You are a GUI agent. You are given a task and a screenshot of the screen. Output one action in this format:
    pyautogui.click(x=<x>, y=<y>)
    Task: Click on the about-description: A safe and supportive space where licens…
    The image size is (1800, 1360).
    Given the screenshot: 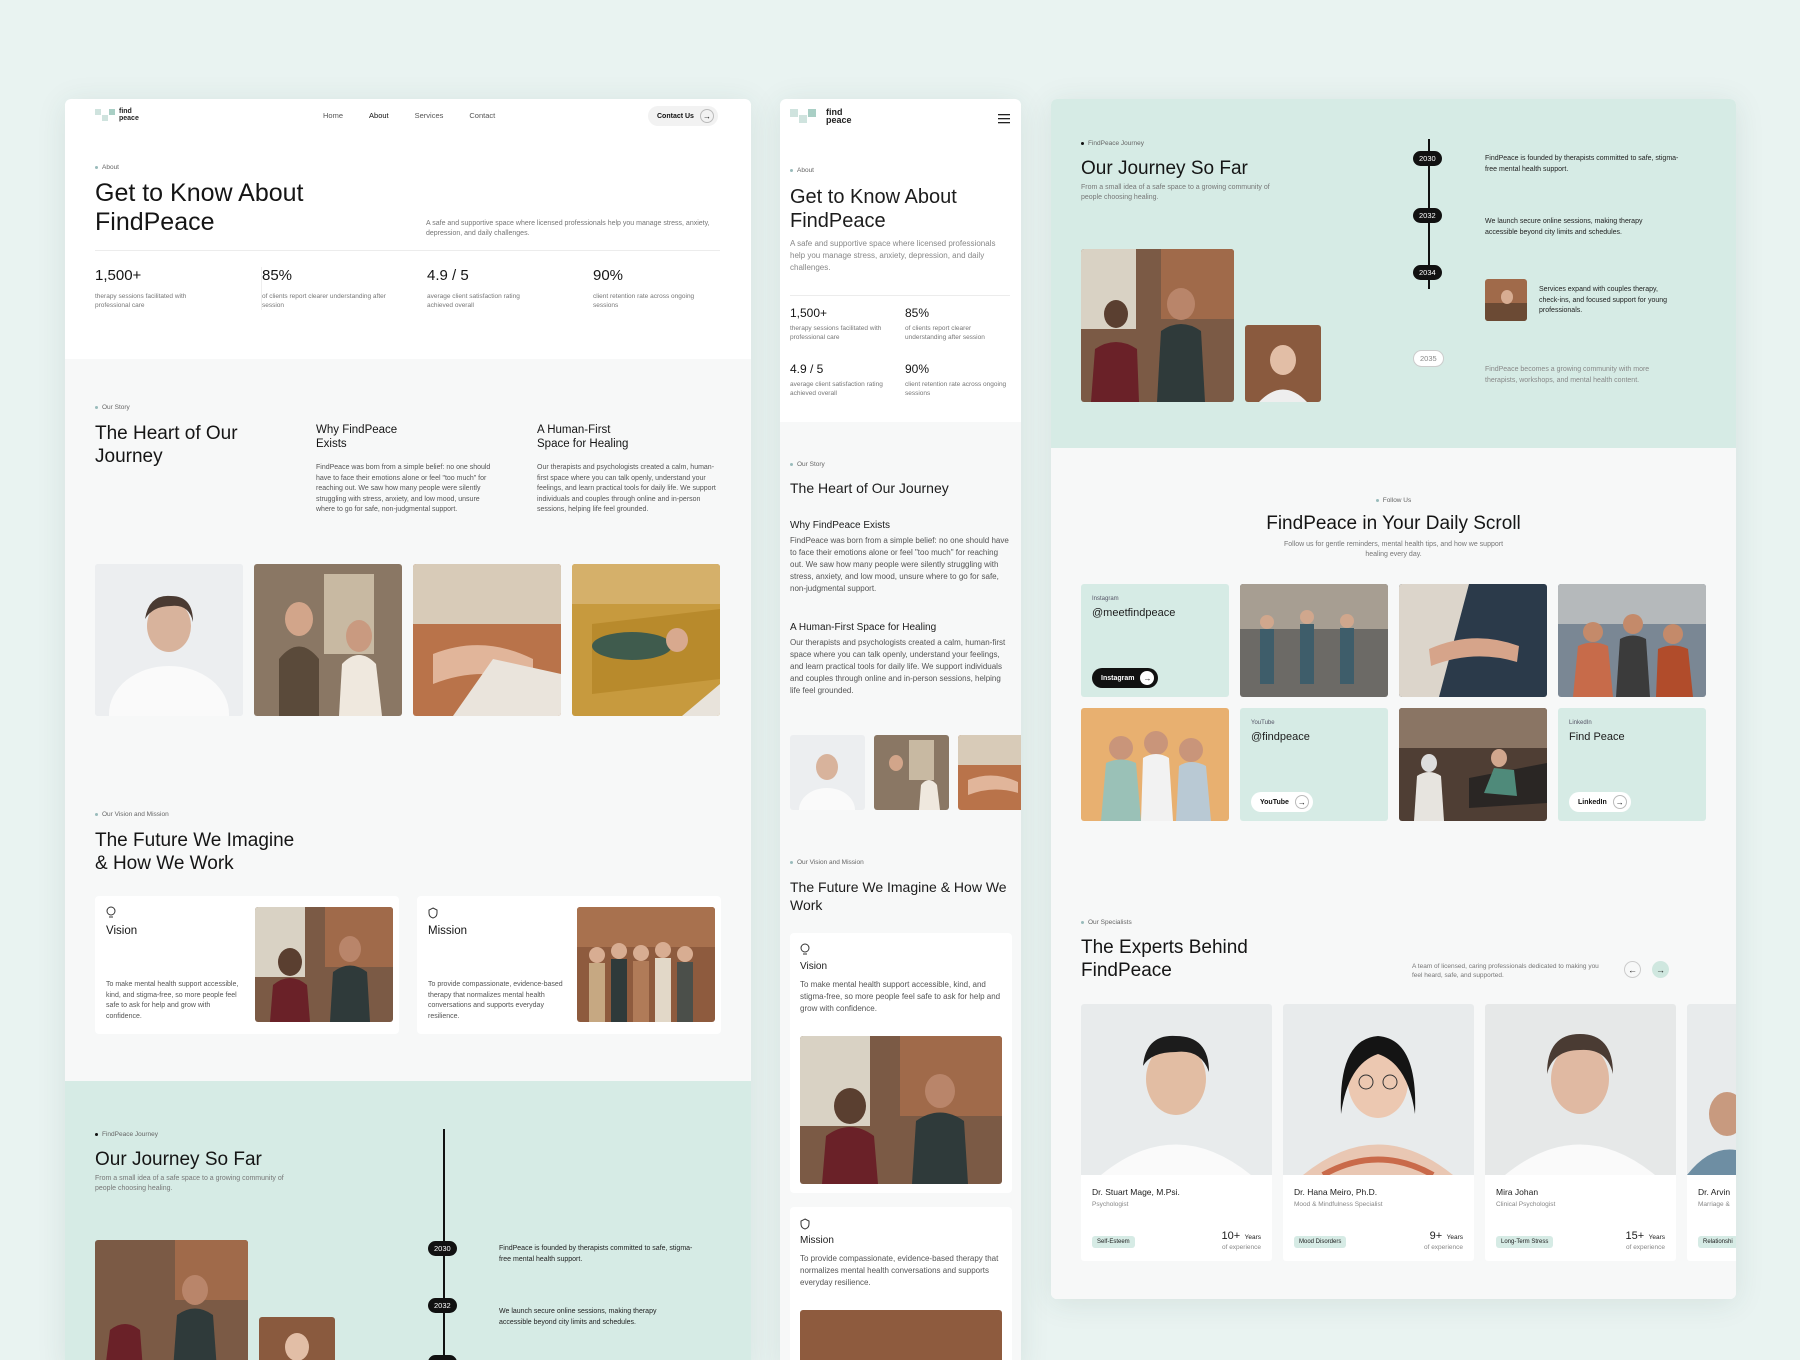 What is the action you would take?
    pyautogui.click(x=568, y=228)
    